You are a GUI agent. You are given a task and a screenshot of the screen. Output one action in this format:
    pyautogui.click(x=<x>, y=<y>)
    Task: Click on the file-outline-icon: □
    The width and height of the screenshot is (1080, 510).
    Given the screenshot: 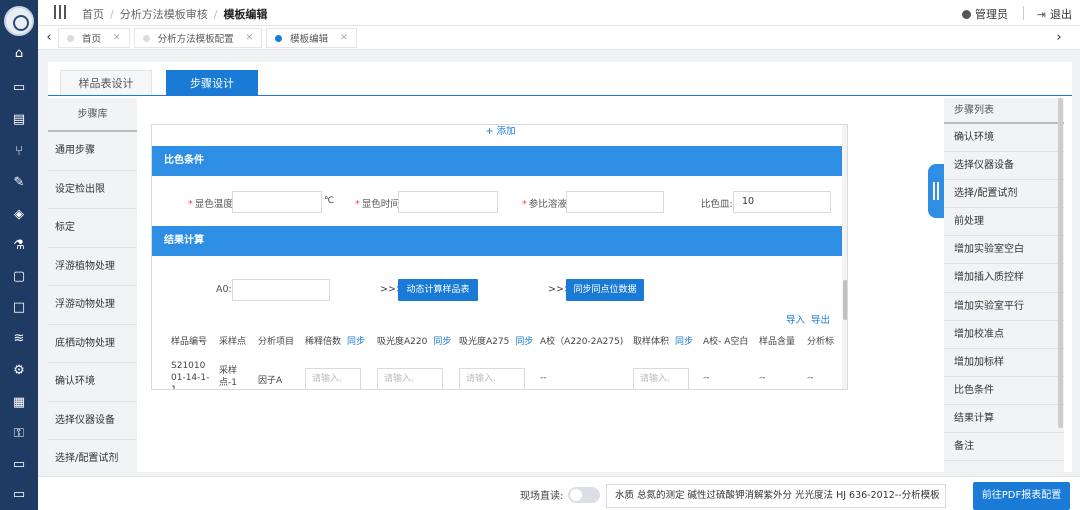 What is the action you would take?
    pyautogui.click(x=19, y=308)
    